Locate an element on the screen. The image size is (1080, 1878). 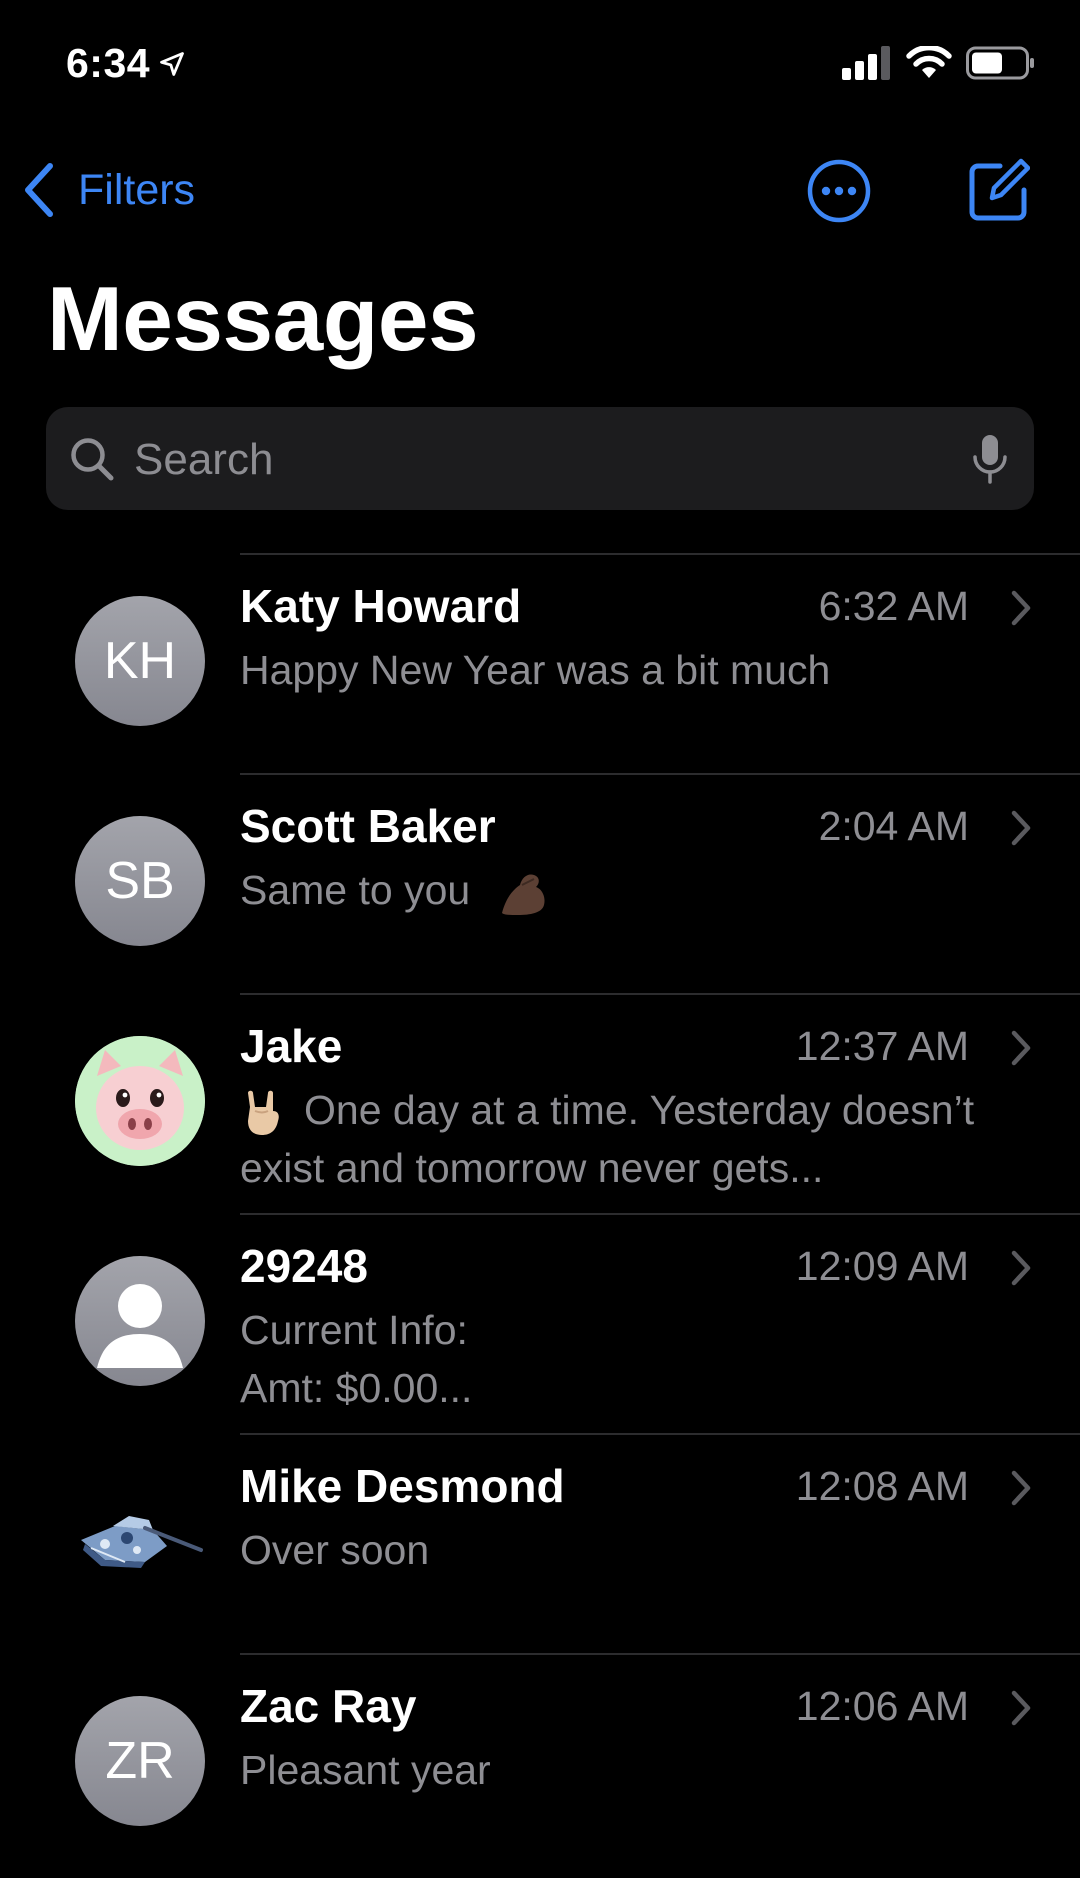
status-time: 6:34 is located at coordinates (126, 63).